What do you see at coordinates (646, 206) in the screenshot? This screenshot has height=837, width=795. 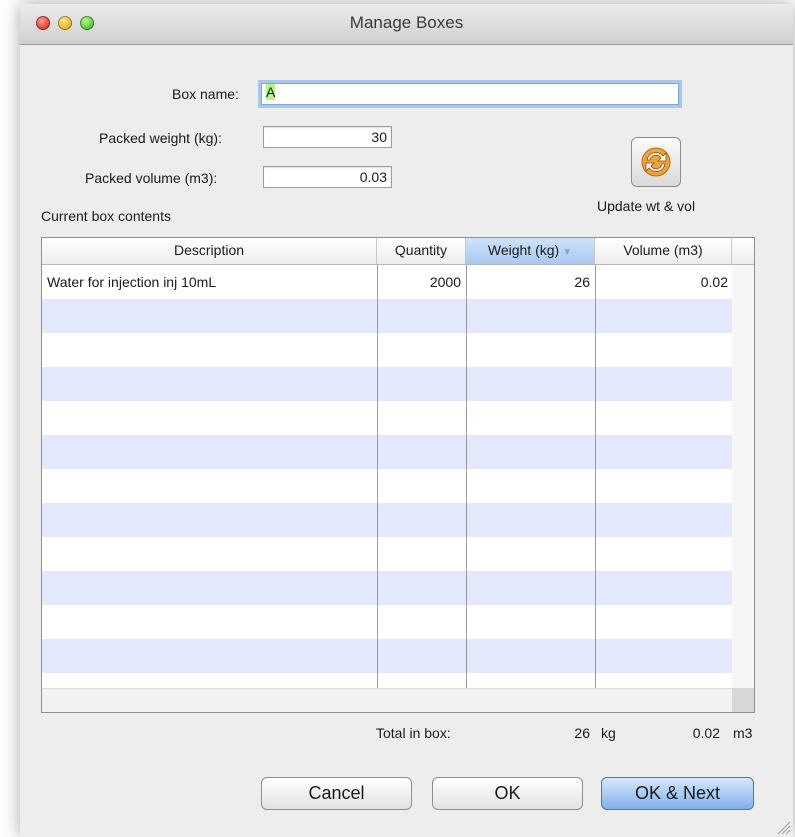 I see `update-wt-vol-label: Update wt & vol` at bounding box center [646, 206].